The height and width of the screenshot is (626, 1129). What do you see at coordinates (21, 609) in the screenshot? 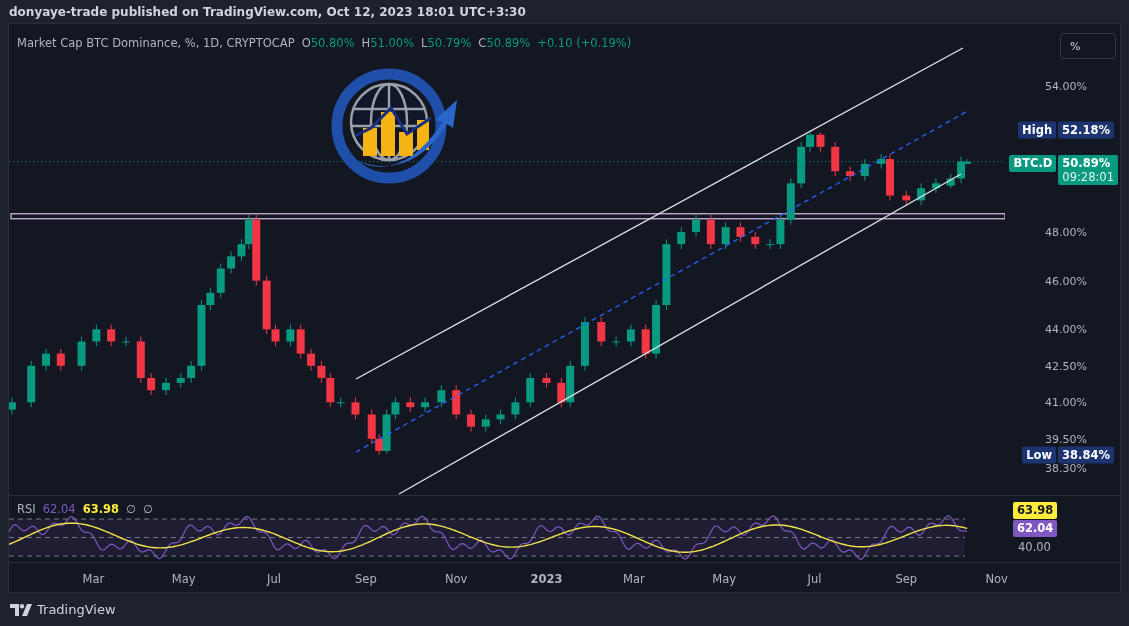
I see `tradingview-logo-icon` at bounding box center [21, 609].